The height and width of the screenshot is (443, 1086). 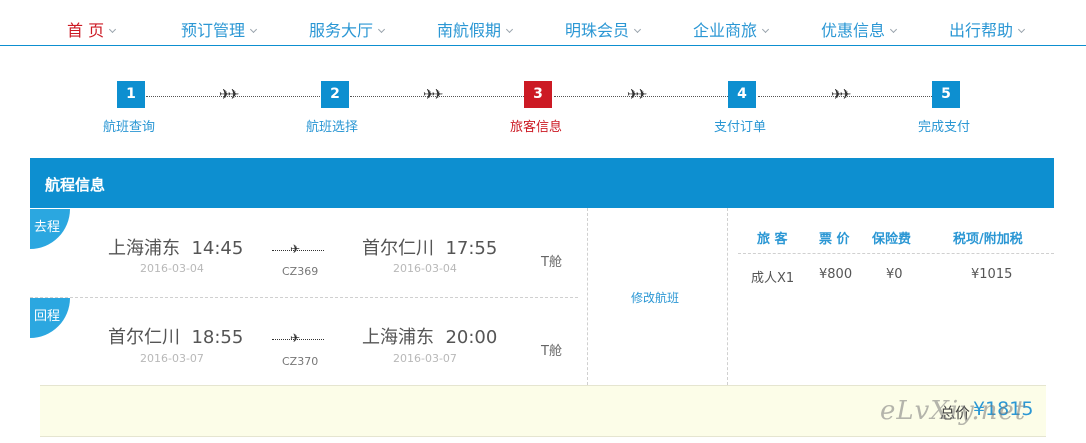 What do you see at coordinates (944, 127) in the screenshot?
I see `step-label: 完成支付` at bounding box center [944, 127].